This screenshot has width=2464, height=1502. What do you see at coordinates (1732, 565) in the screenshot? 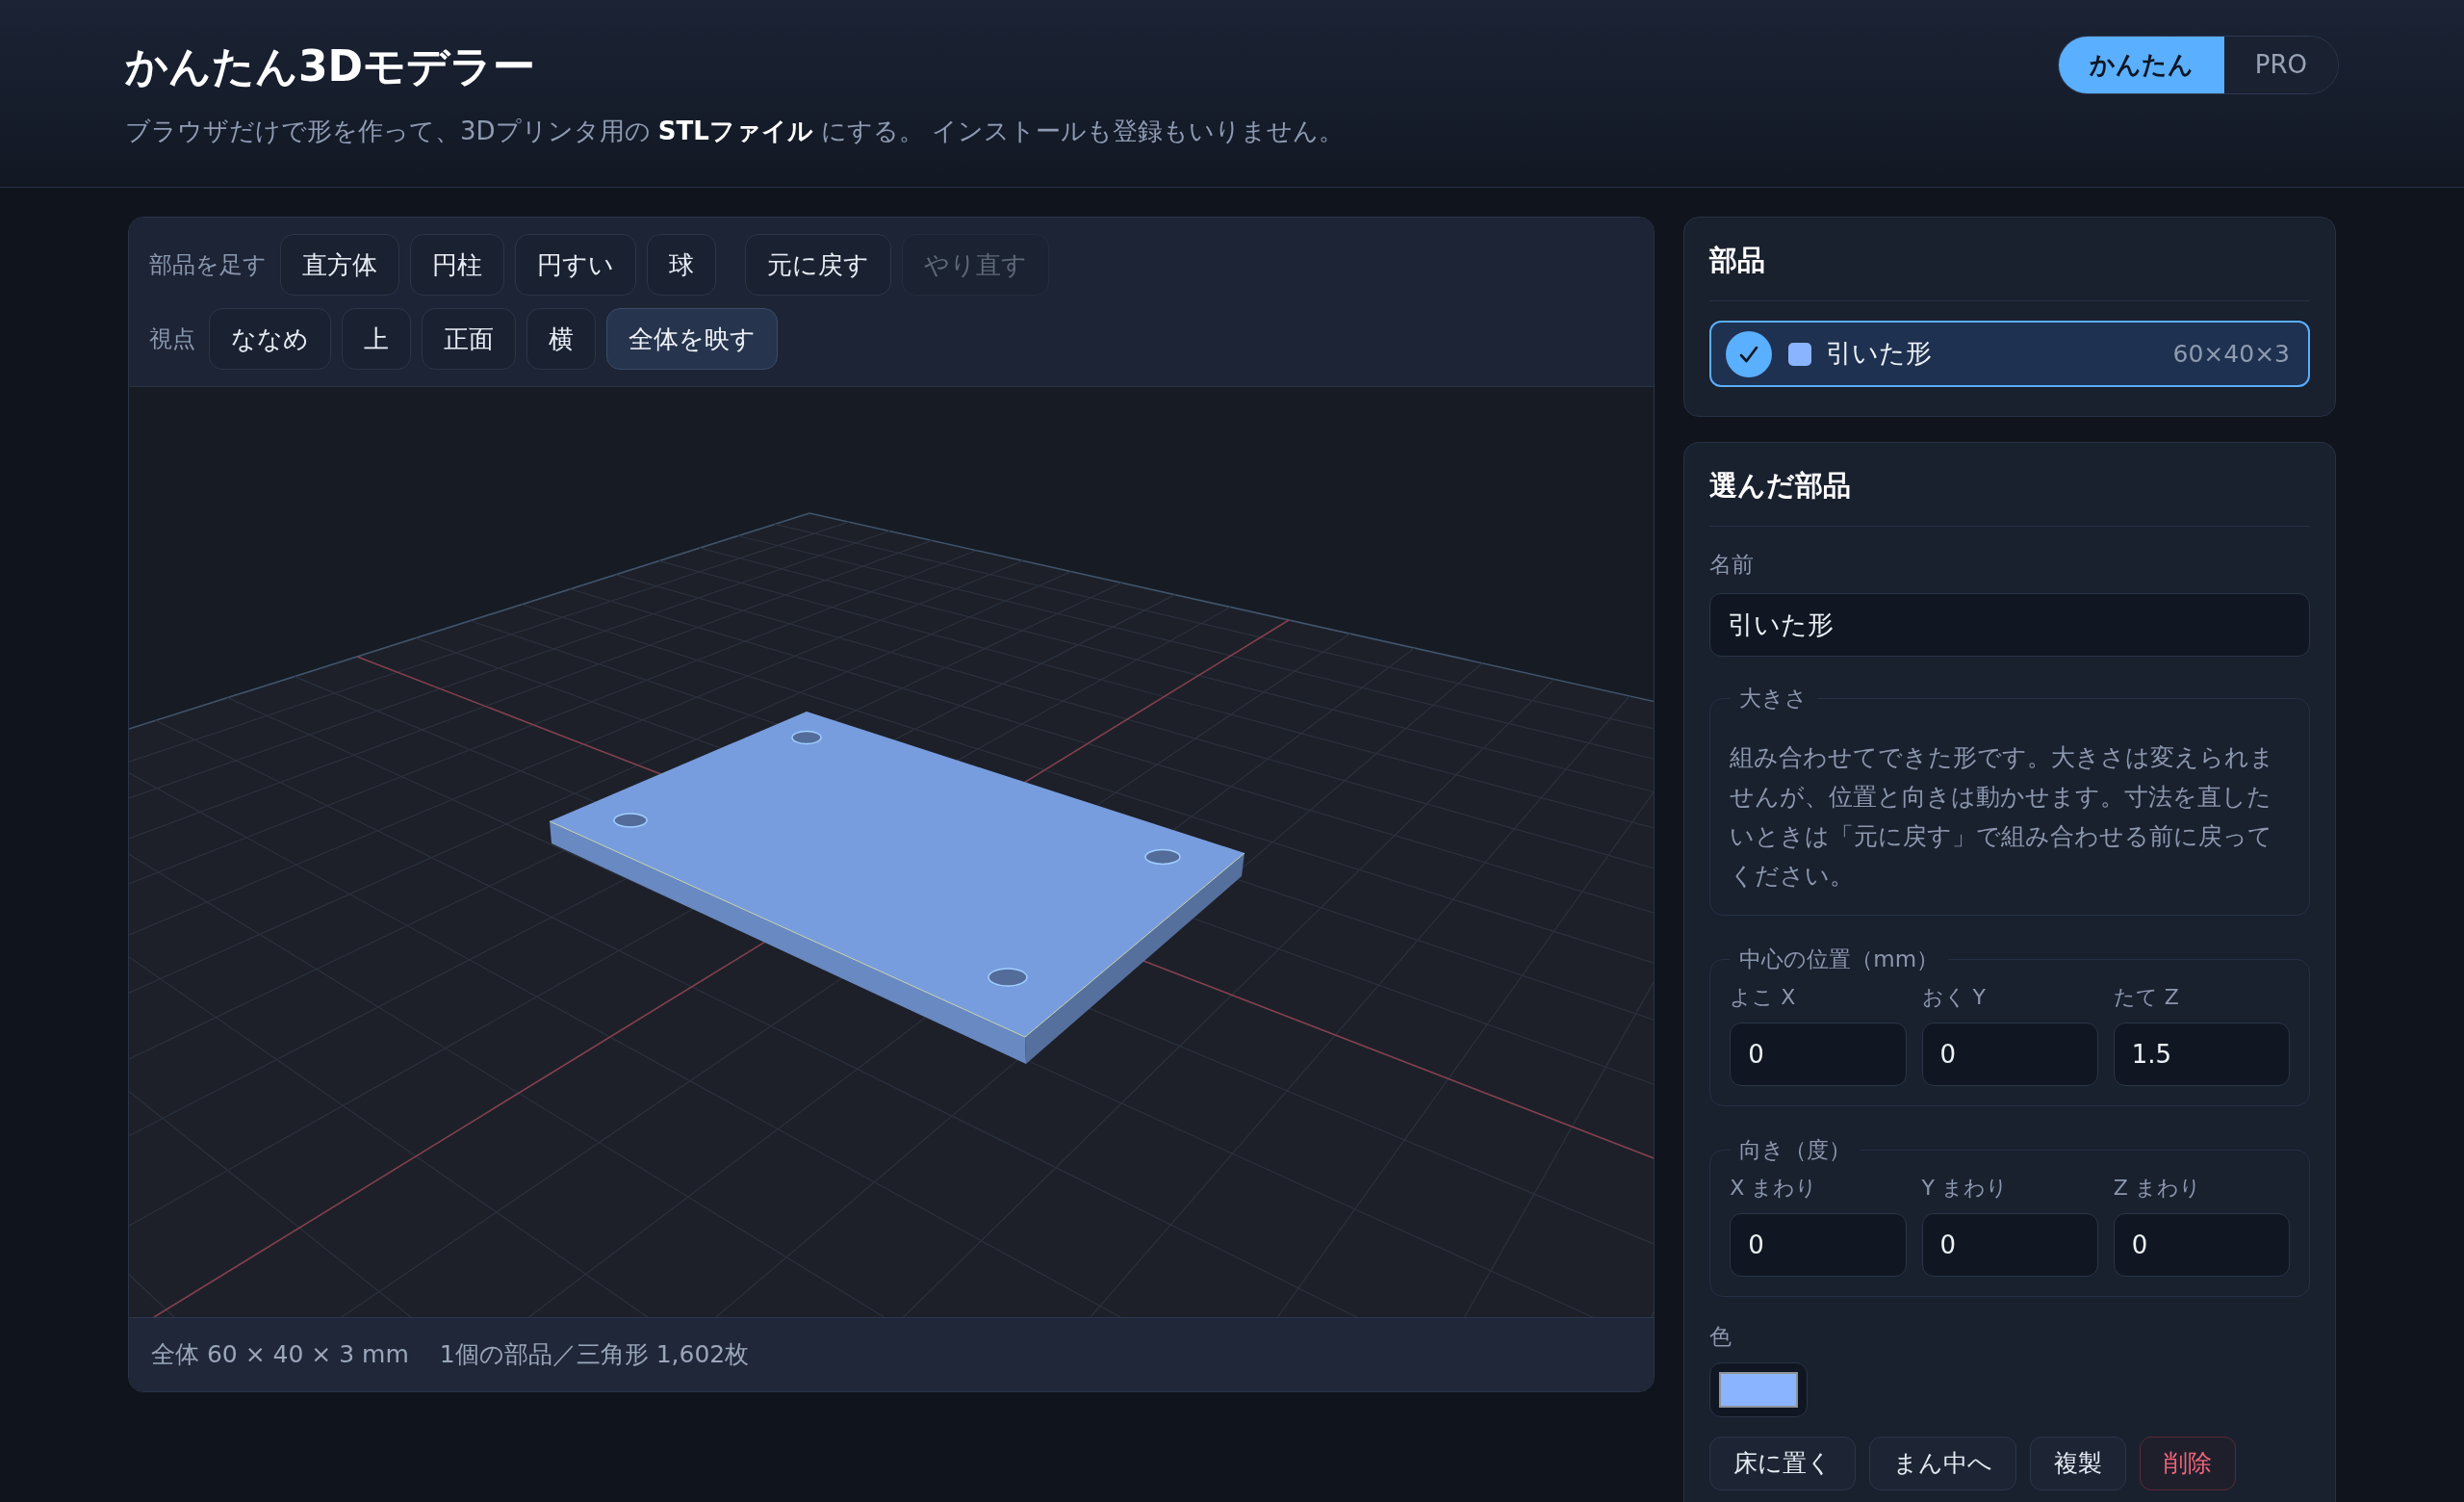
I see `field-label: 名前` at bounding box center [1732, 565].